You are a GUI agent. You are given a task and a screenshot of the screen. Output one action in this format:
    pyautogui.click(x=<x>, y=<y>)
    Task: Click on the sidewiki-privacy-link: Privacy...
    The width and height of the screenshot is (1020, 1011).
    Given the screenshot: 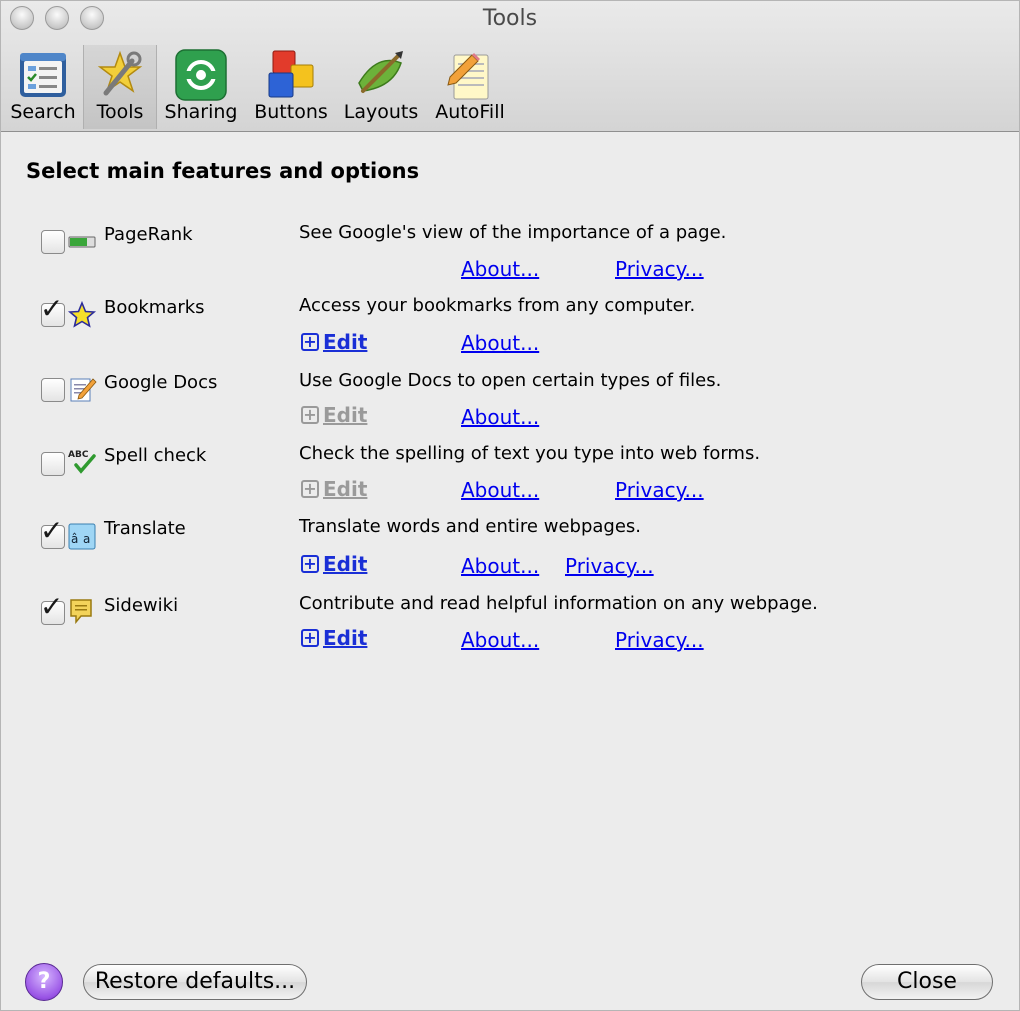 What is the action you would take?
    pyautogui.click(x=659, y=640)
    